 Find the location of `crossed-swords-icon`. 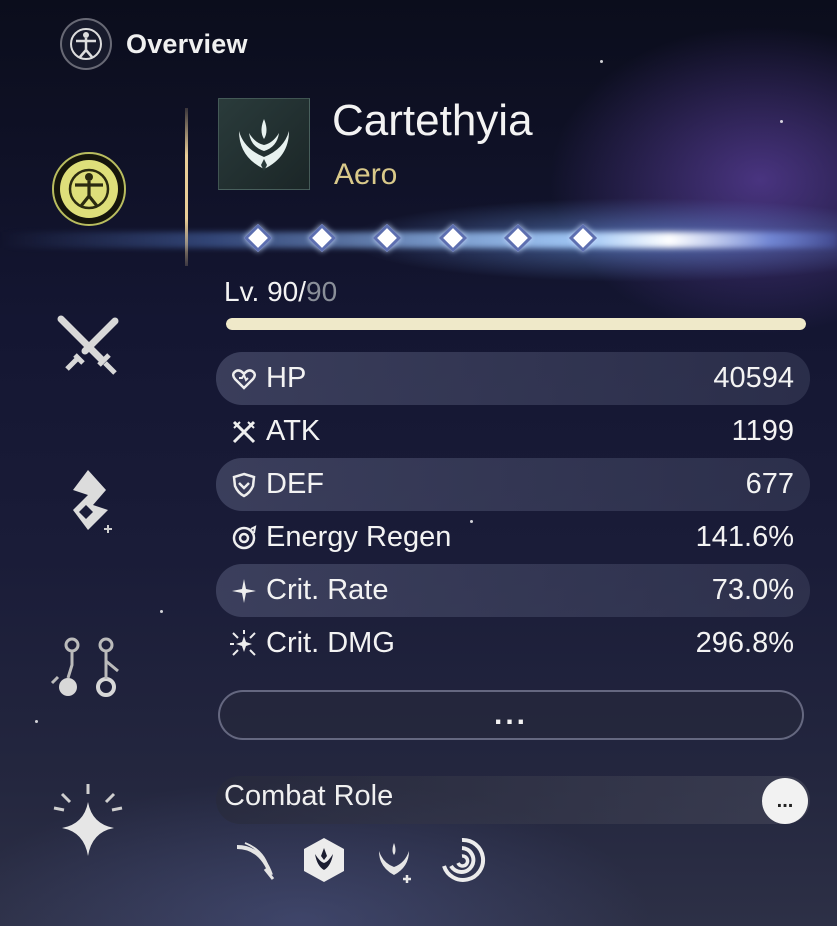

crossed-swords-icon is located at coordinates (88, 345).